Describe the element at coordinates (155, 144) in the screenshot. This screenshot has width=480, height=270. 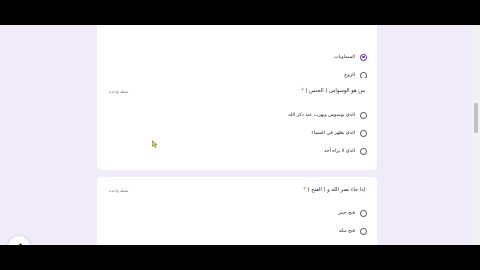
I see `mouse-cursor-icon` at that location.